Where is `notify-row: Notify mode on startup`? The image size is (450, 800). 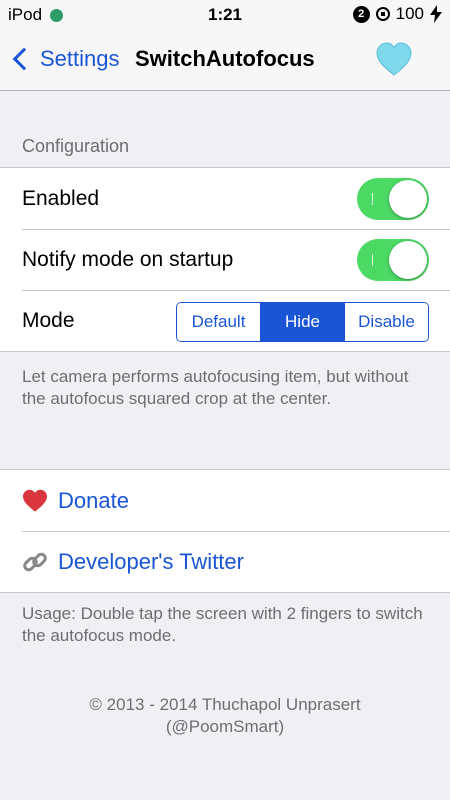 notify-row: Notify mode on startup is located at coordinates (225, 259).